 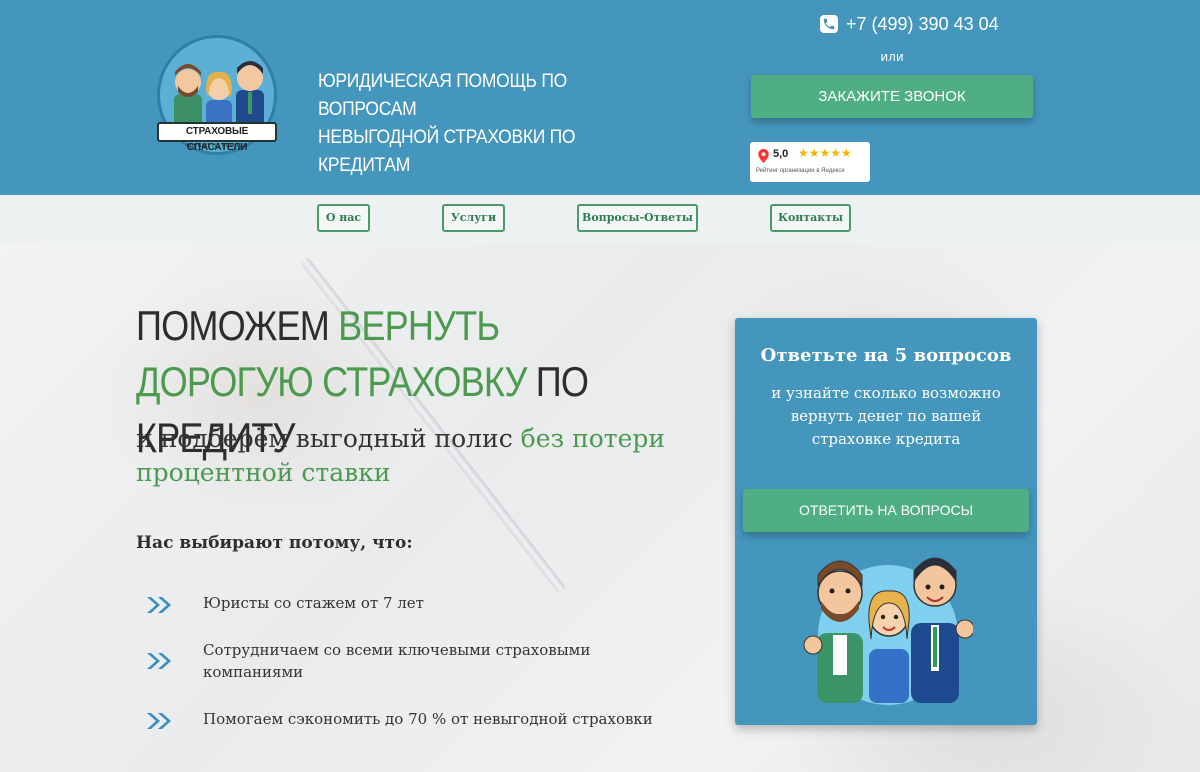 What do you see at coordinates (825, 153) in the screenshot?
I see `rating-stars-icon: ★★★★★` at bounding box center [825, 153].